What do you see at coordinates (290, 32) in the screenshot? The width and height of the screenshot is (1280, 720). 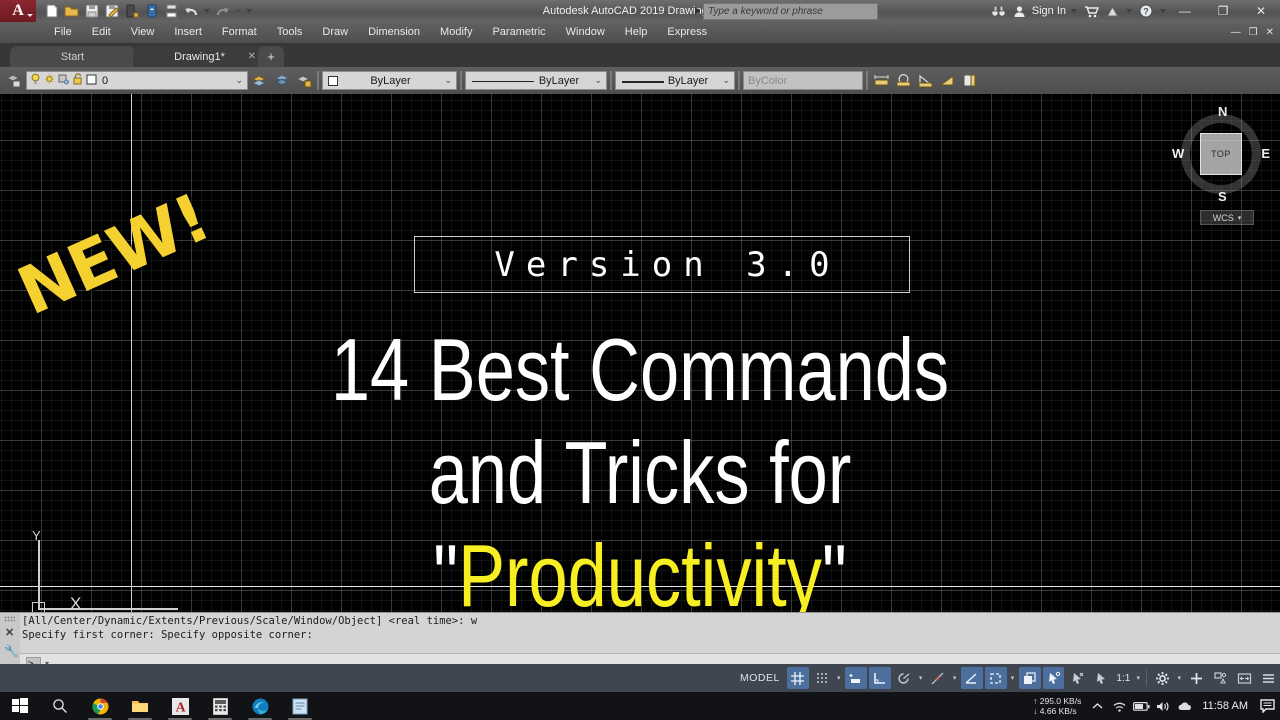 I see `menu-item-tools: Tools` at bounding box center [290, 32].